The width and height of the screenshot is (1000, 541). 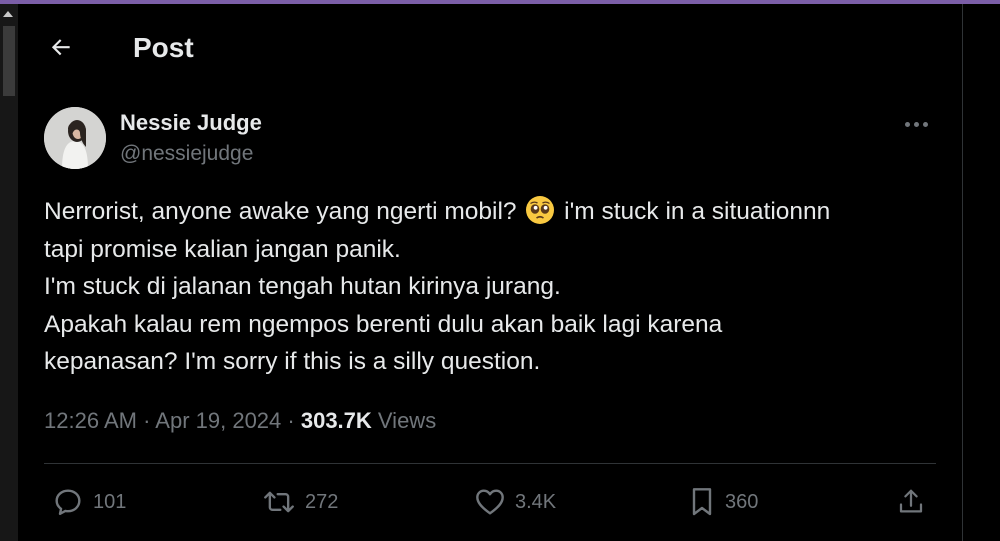 What do you see at coordinates (322, 501) in the screenshot?
I see `repost-count: 272` at bounding box center [322, 501].